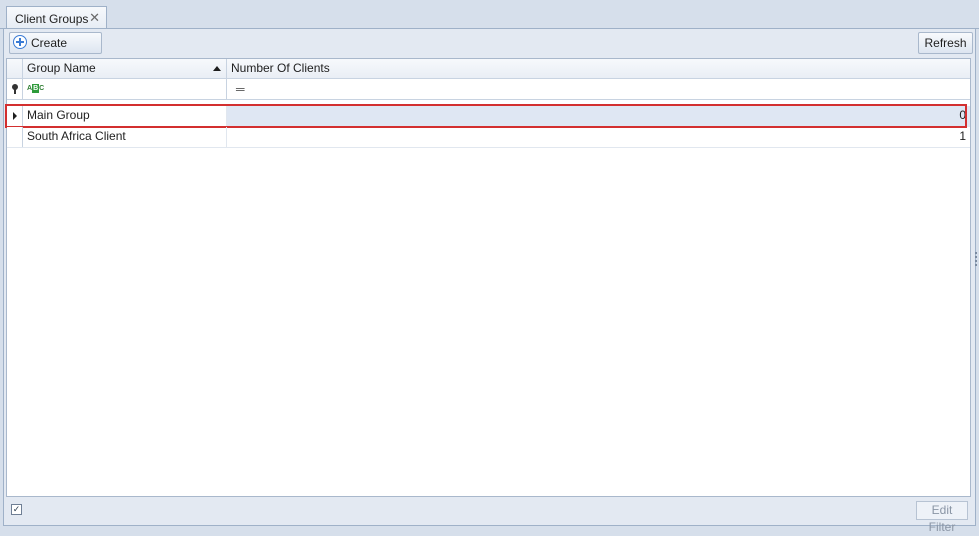 The height and width of the screenshot is (536, 979). Describe the element at coordinates (945, 43) in the screenshot. I see `refresh-button: Refresh` at that location.